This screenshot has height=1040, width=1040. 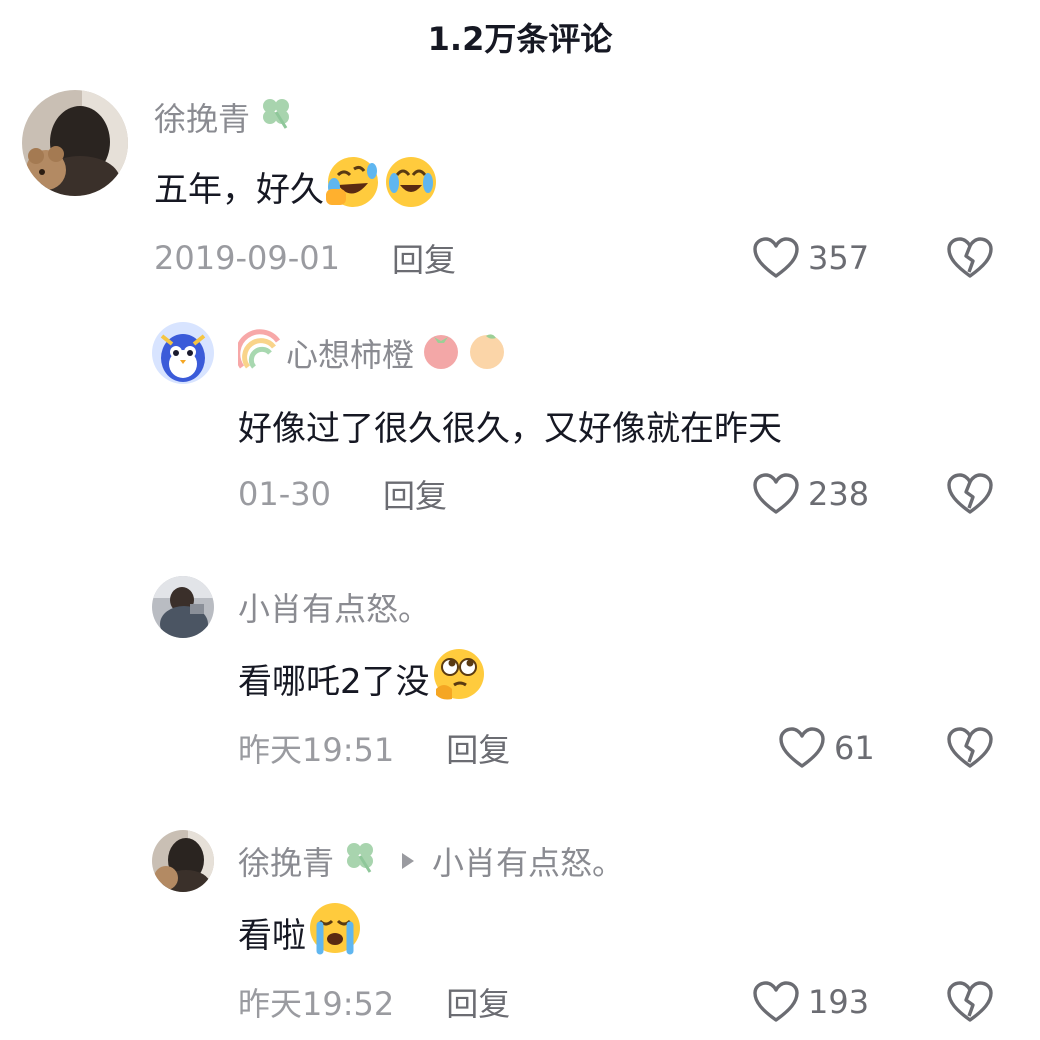 I want to click on like-button: 61, so click(x=826, y=748).